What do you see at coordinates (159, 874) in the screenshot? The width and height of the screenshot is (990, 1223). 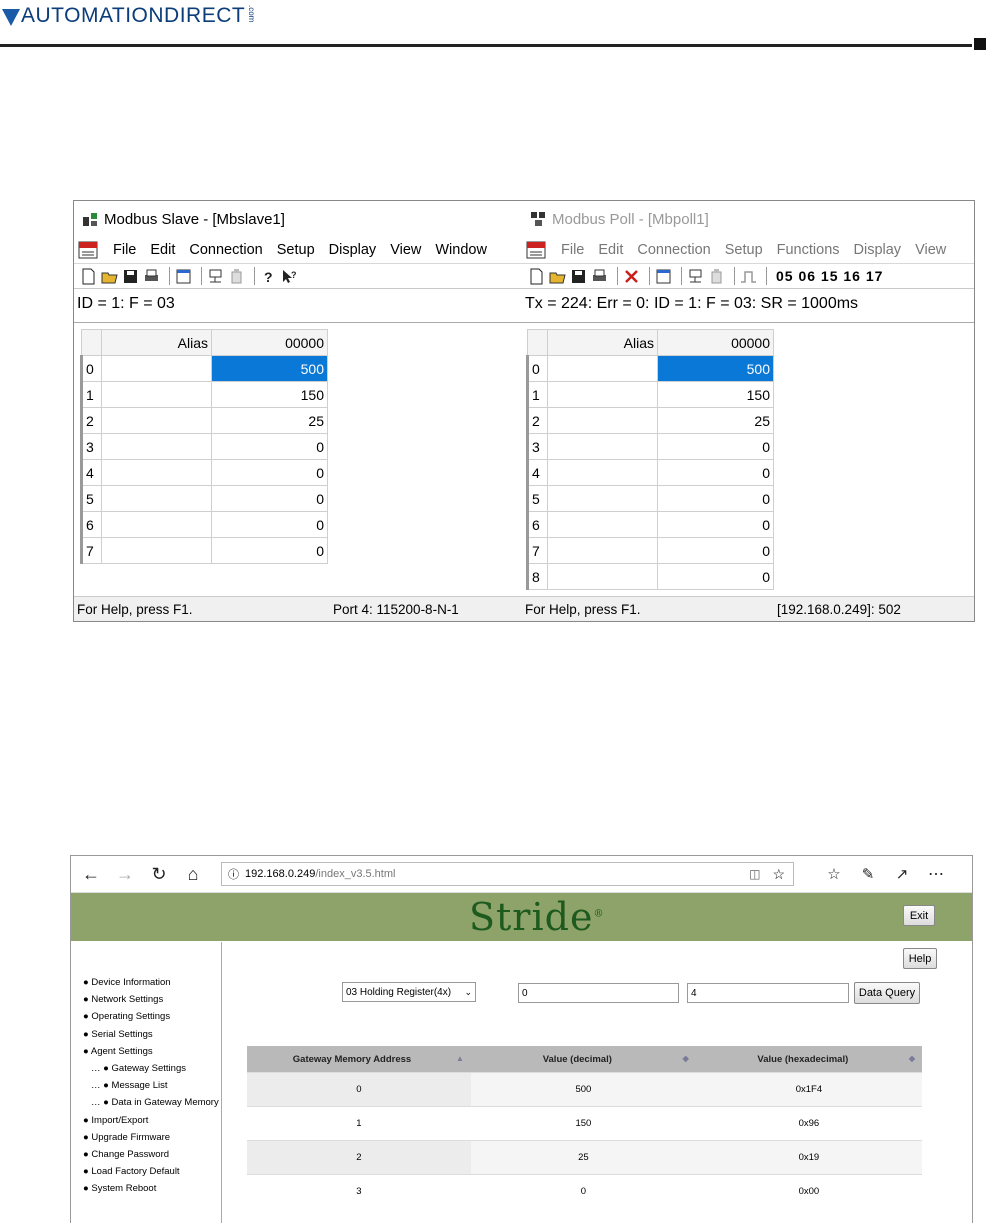 I see `refresh-icon: ↻` at bounding box center [159, 874].